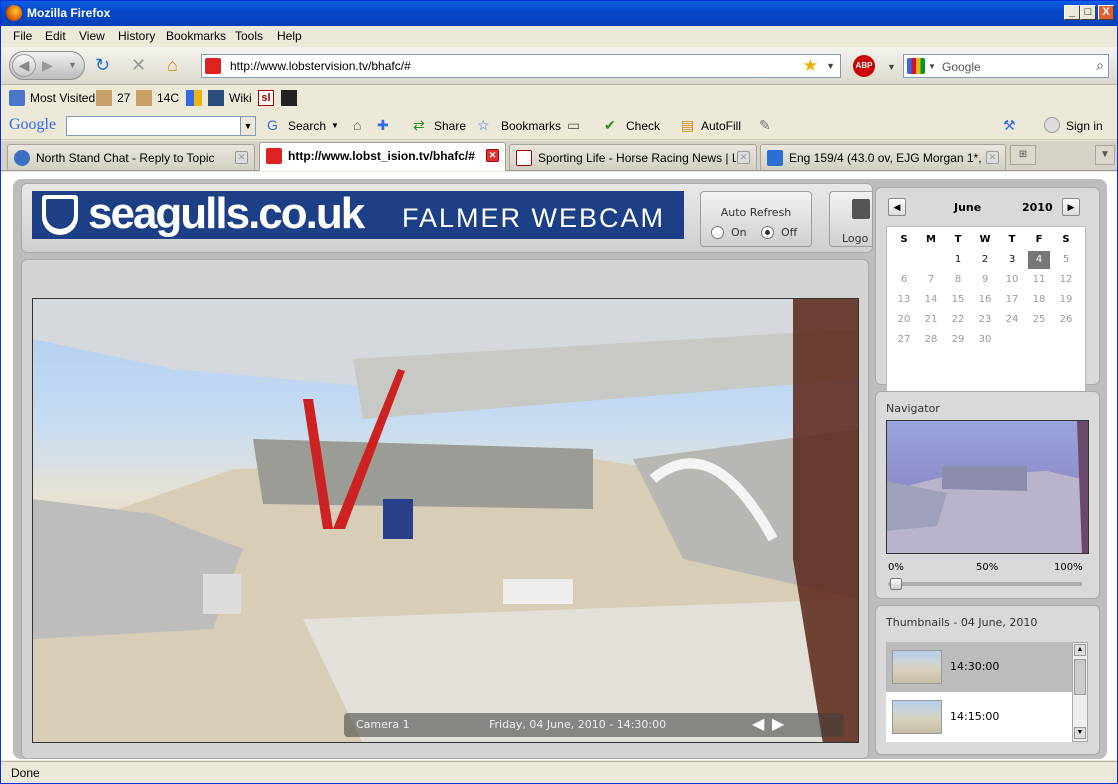 The height and width of the screenshot is (784, 1118). What do you see at coordinates (1009, 125) in the screenshot?
I see `wrench-icon: ⚒` at bounding box center [1009, 125].